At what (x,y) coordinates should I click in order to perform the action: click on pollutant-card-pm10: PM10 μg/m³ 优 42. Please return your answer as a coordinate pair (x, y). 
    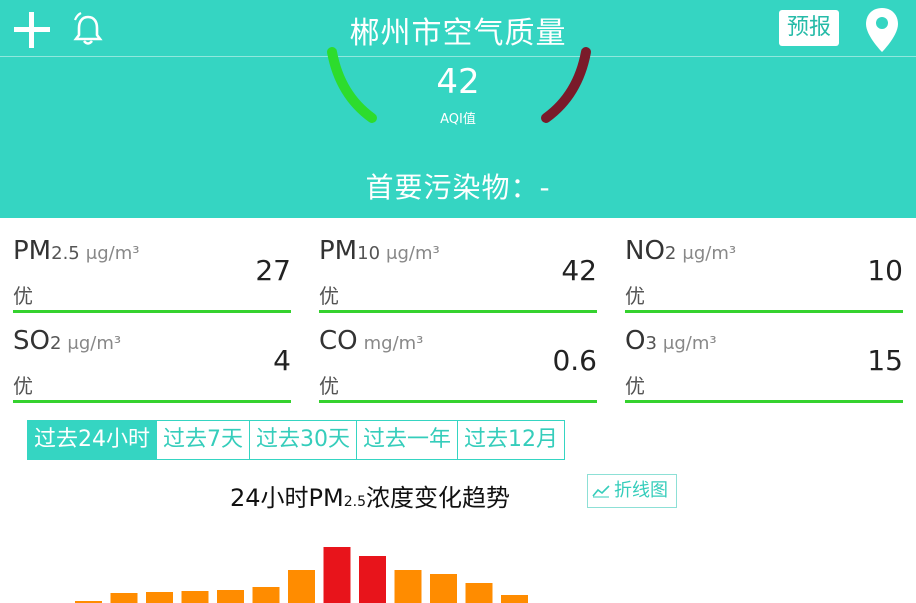
    Looking at the image, I should click on (458, 268).